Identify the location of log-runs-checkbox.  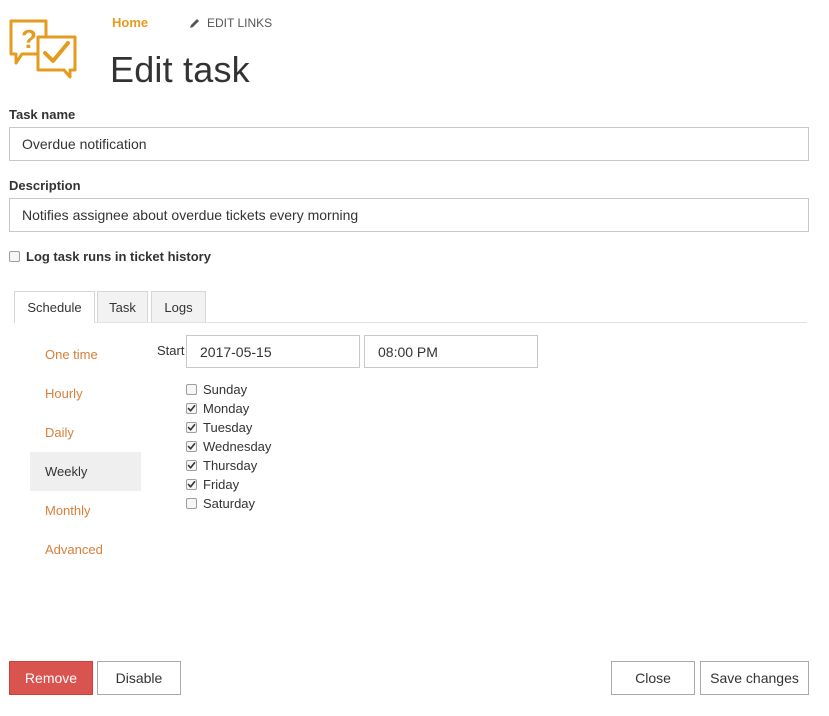
(14, 256).